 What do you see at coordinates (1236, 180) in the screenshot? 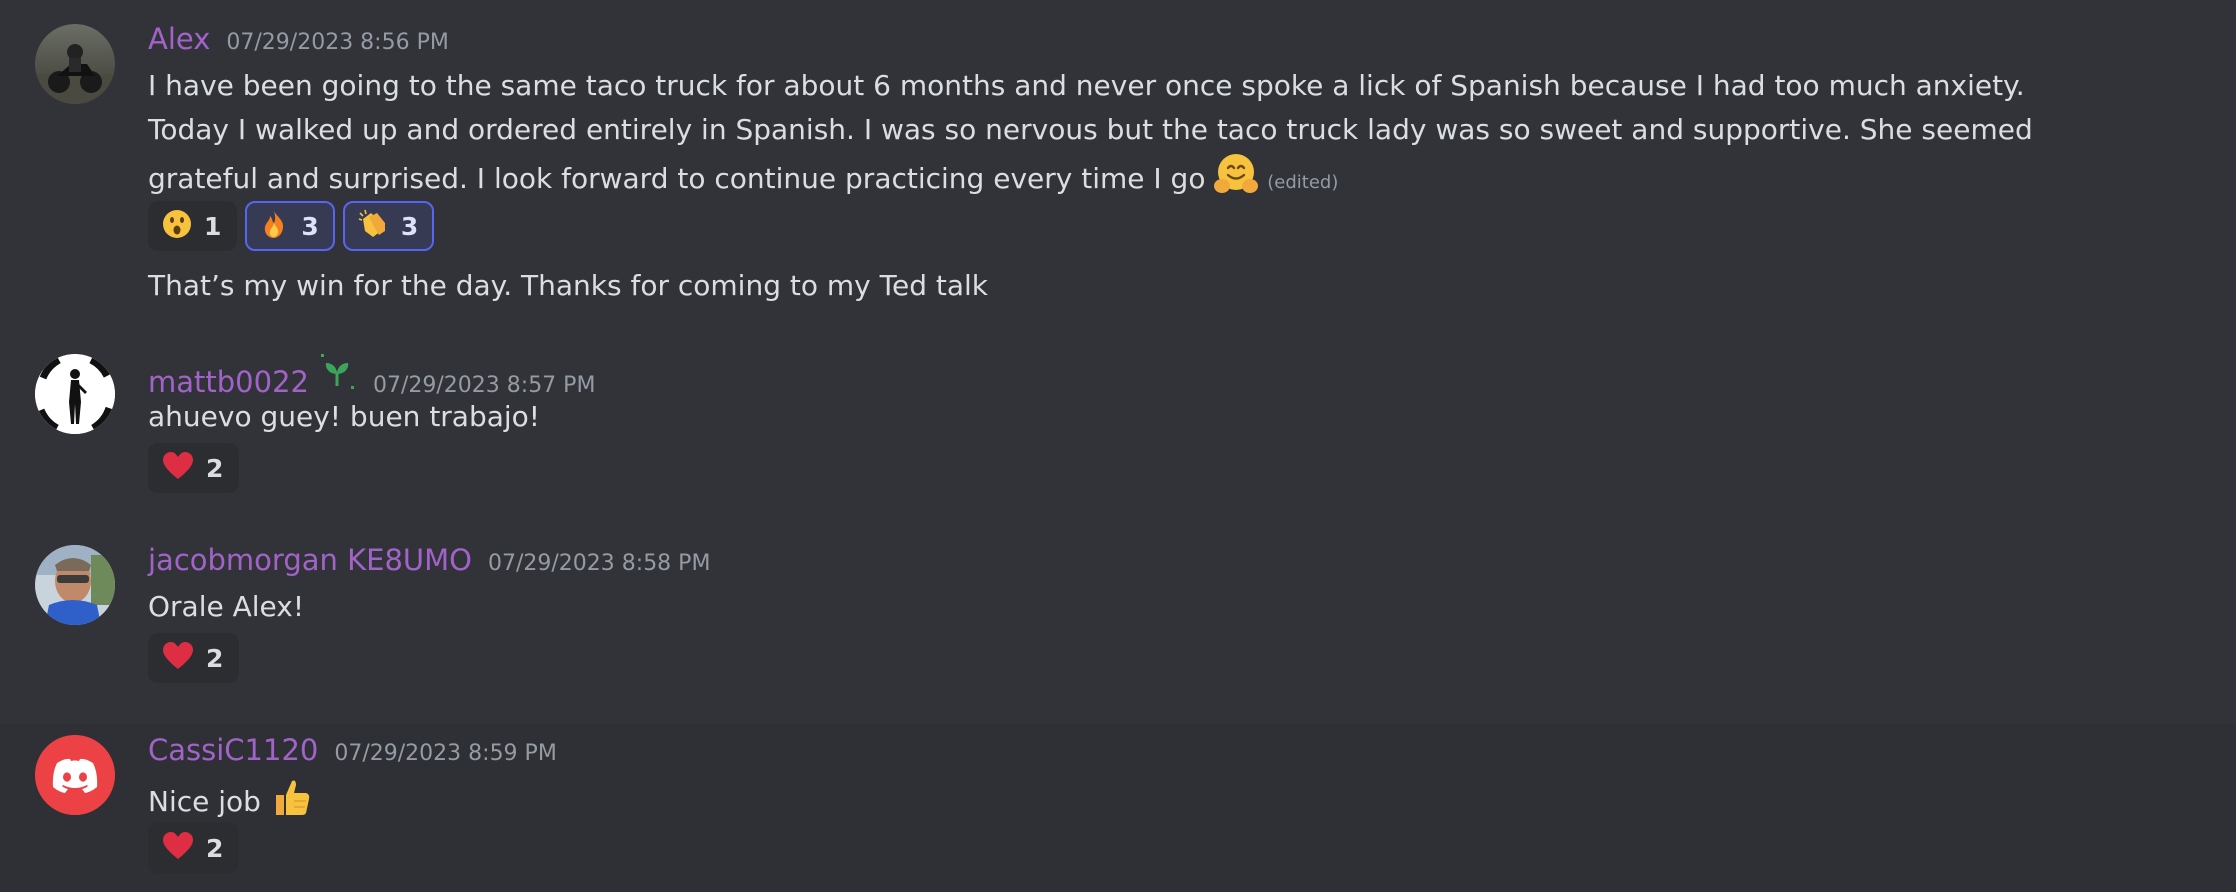
I see `hugging-face-emoji-icon` at bounding box center [1236, 180].